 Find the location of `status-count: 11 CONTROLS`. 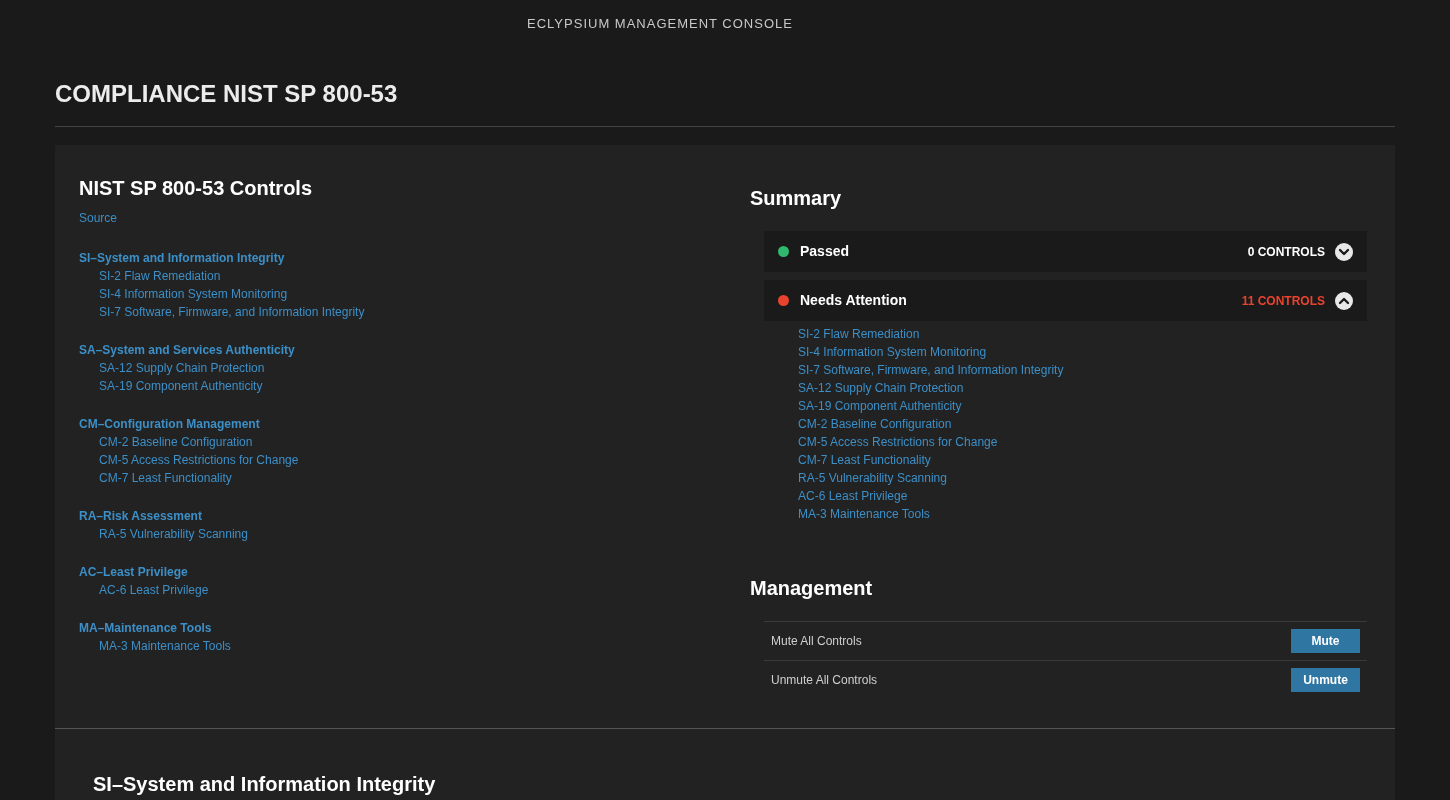

status-count: 11 CONTROLS is located at coordinates (1283, 301).